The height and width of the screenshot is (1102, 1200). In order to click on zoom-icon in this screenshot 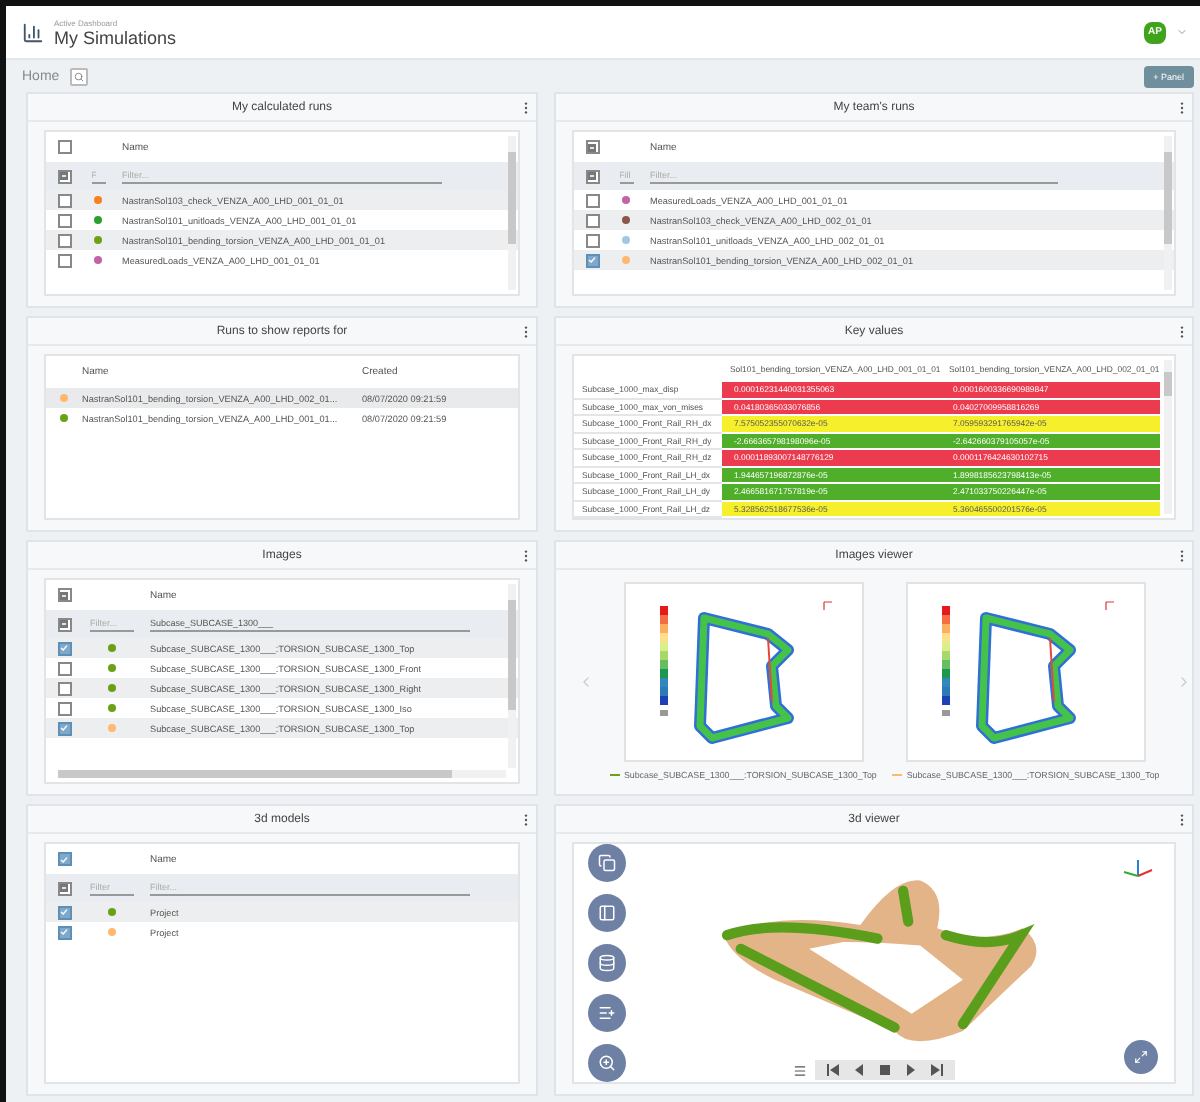, I will do `click(607, 1063)`.